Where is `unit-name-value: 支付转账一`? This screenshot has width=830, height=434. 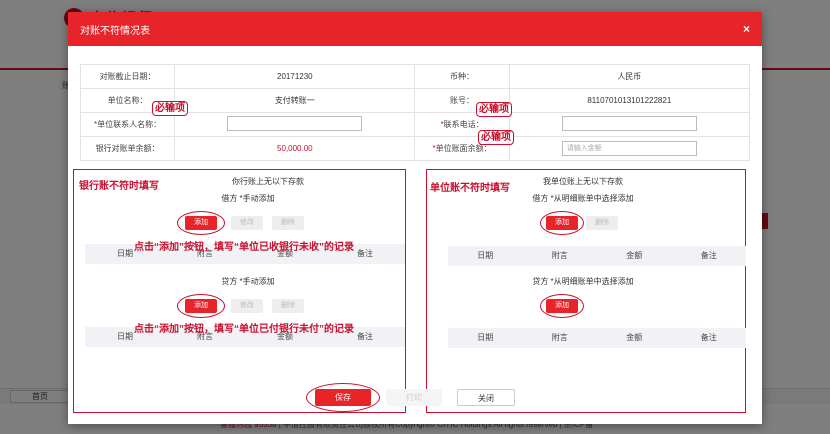
unit-name-value: 支付转账一 is located at coordinates (295, 100).